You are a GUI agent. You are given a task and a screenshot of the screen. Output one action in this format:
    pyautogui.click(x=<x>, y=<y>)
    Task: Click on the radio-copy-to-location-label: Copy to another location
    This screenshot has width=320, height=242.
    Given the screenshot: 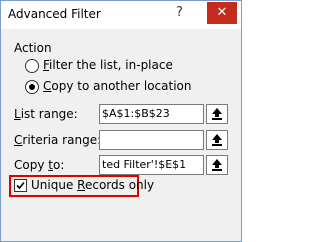 What is the action you would take?
    pyautogui.click(x=117, y=86)
    